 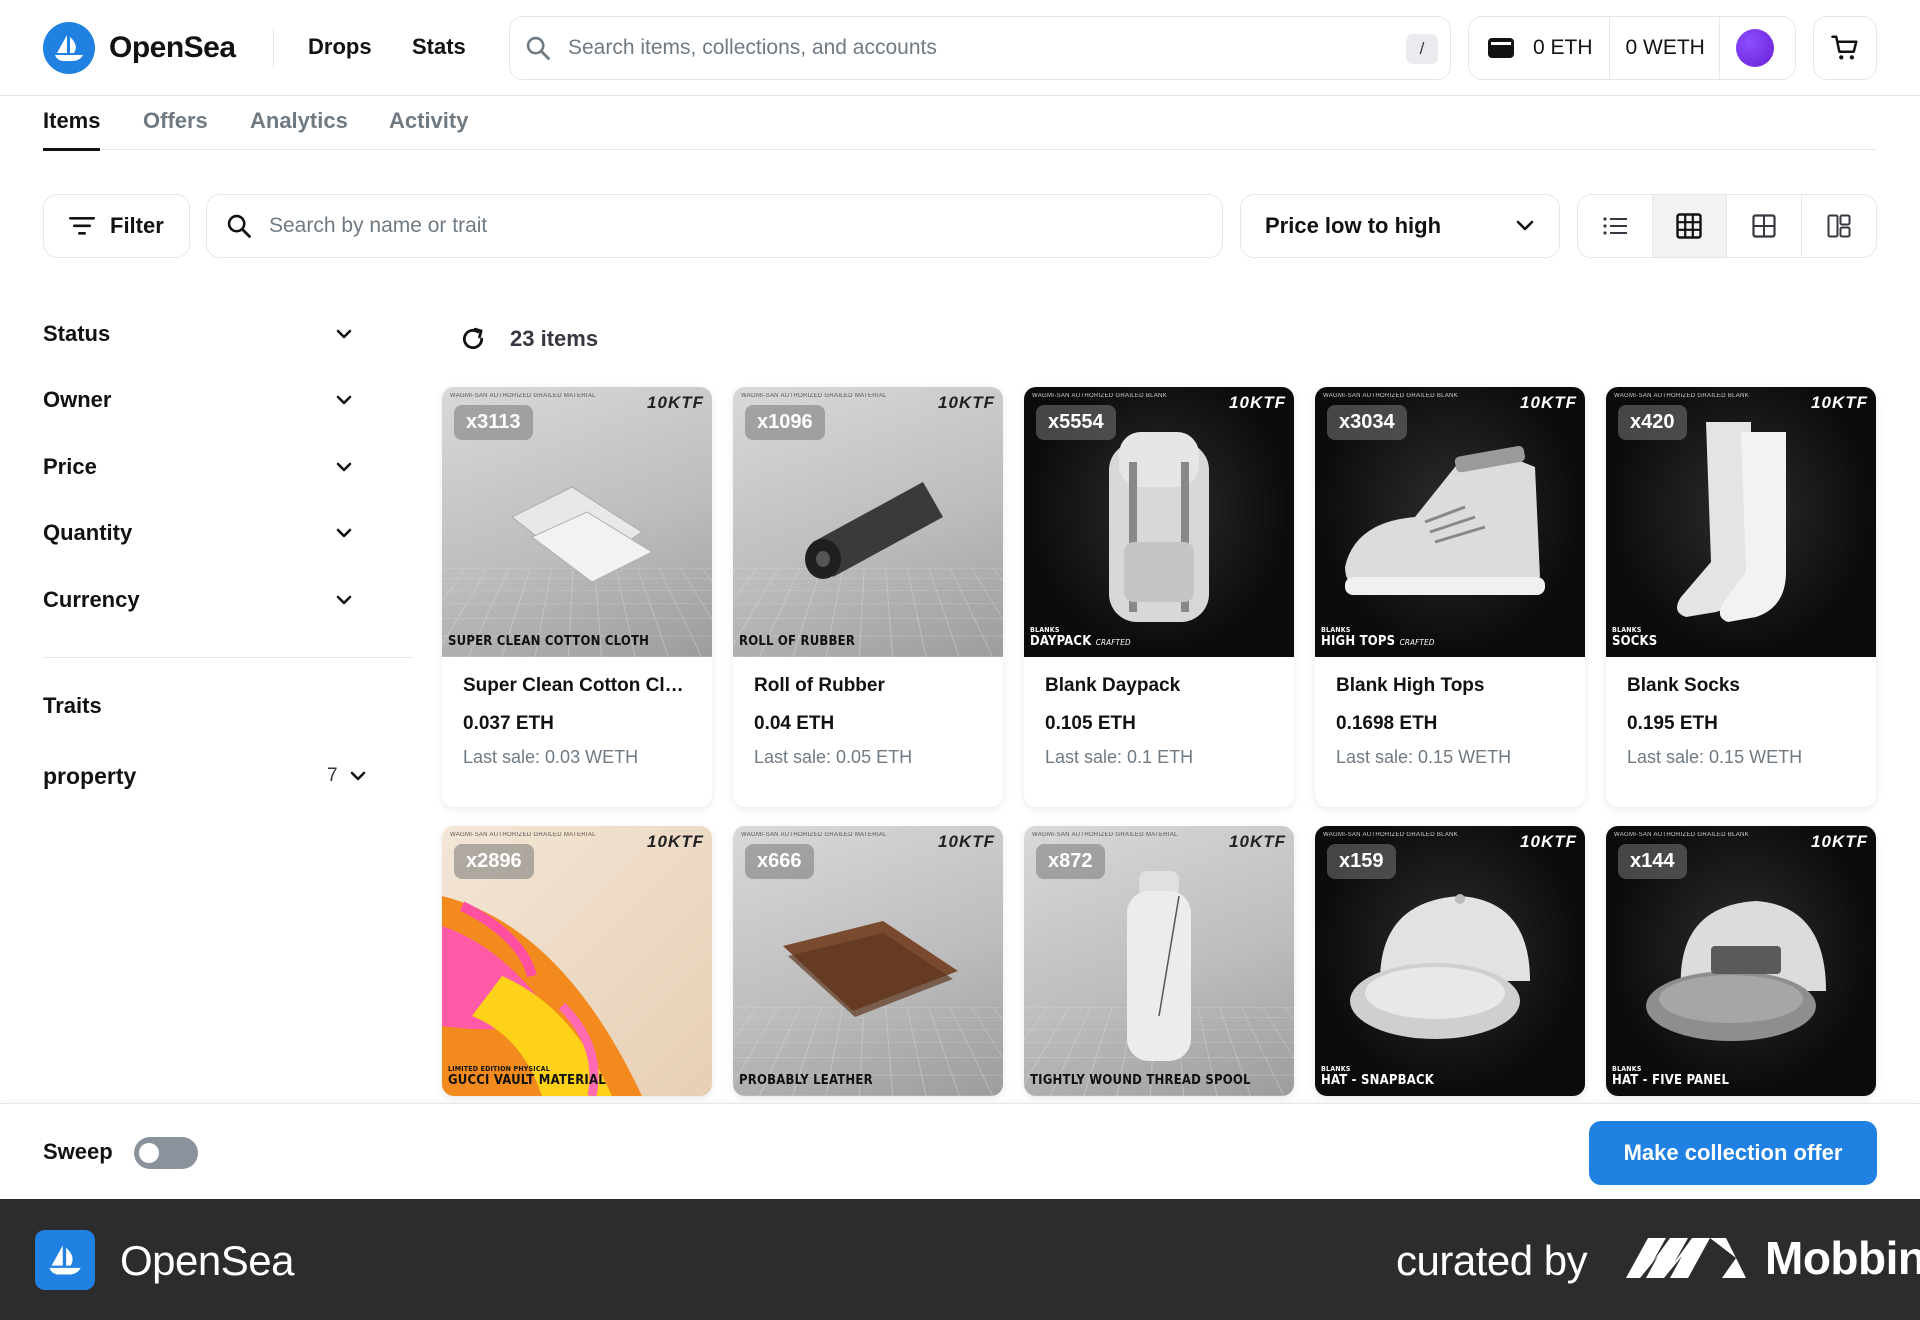 I want to click on sort-dropdown: Price low to high, so click(x=1400, y=226).